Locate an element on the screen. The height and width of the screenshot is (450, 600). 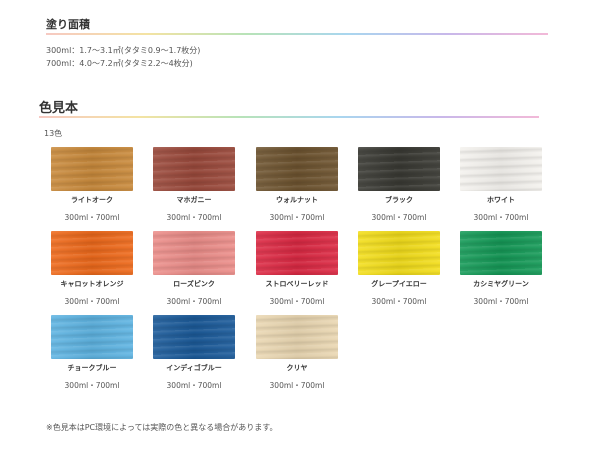
disclaimer-note: ※色見本はPC環境によっては実際の色と異なる場合があります。 is located at coordinates (162, 427).